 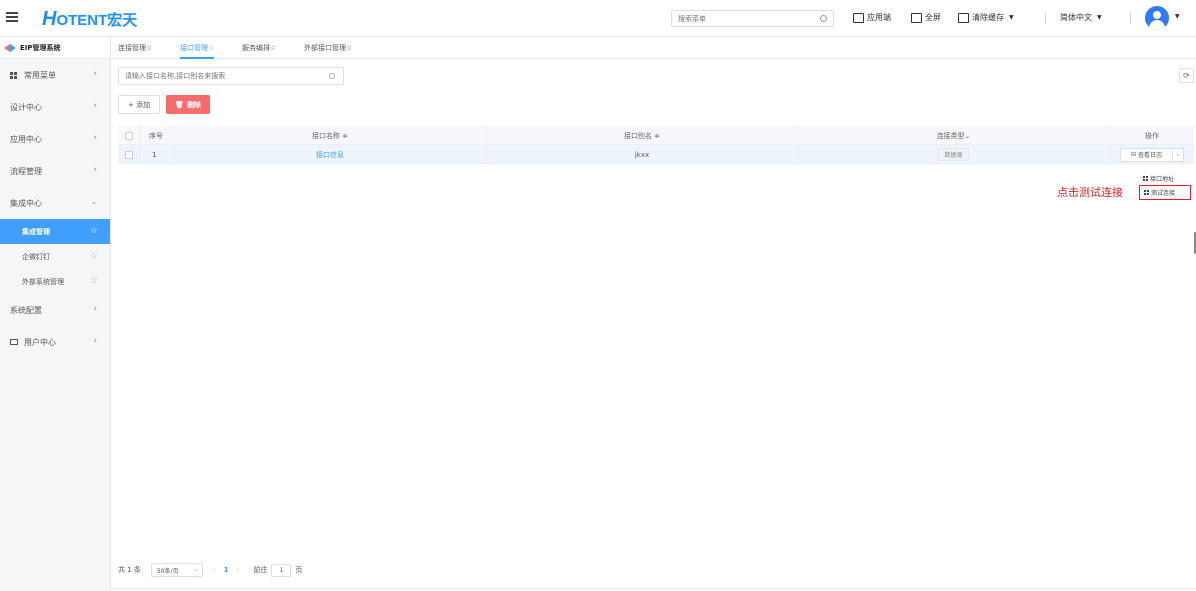 What do you see at coordinates (55, 139) in the screenshot?
I see `sidebar-item-app-center: 应用中心 ›` at bounding box center [55, 139].